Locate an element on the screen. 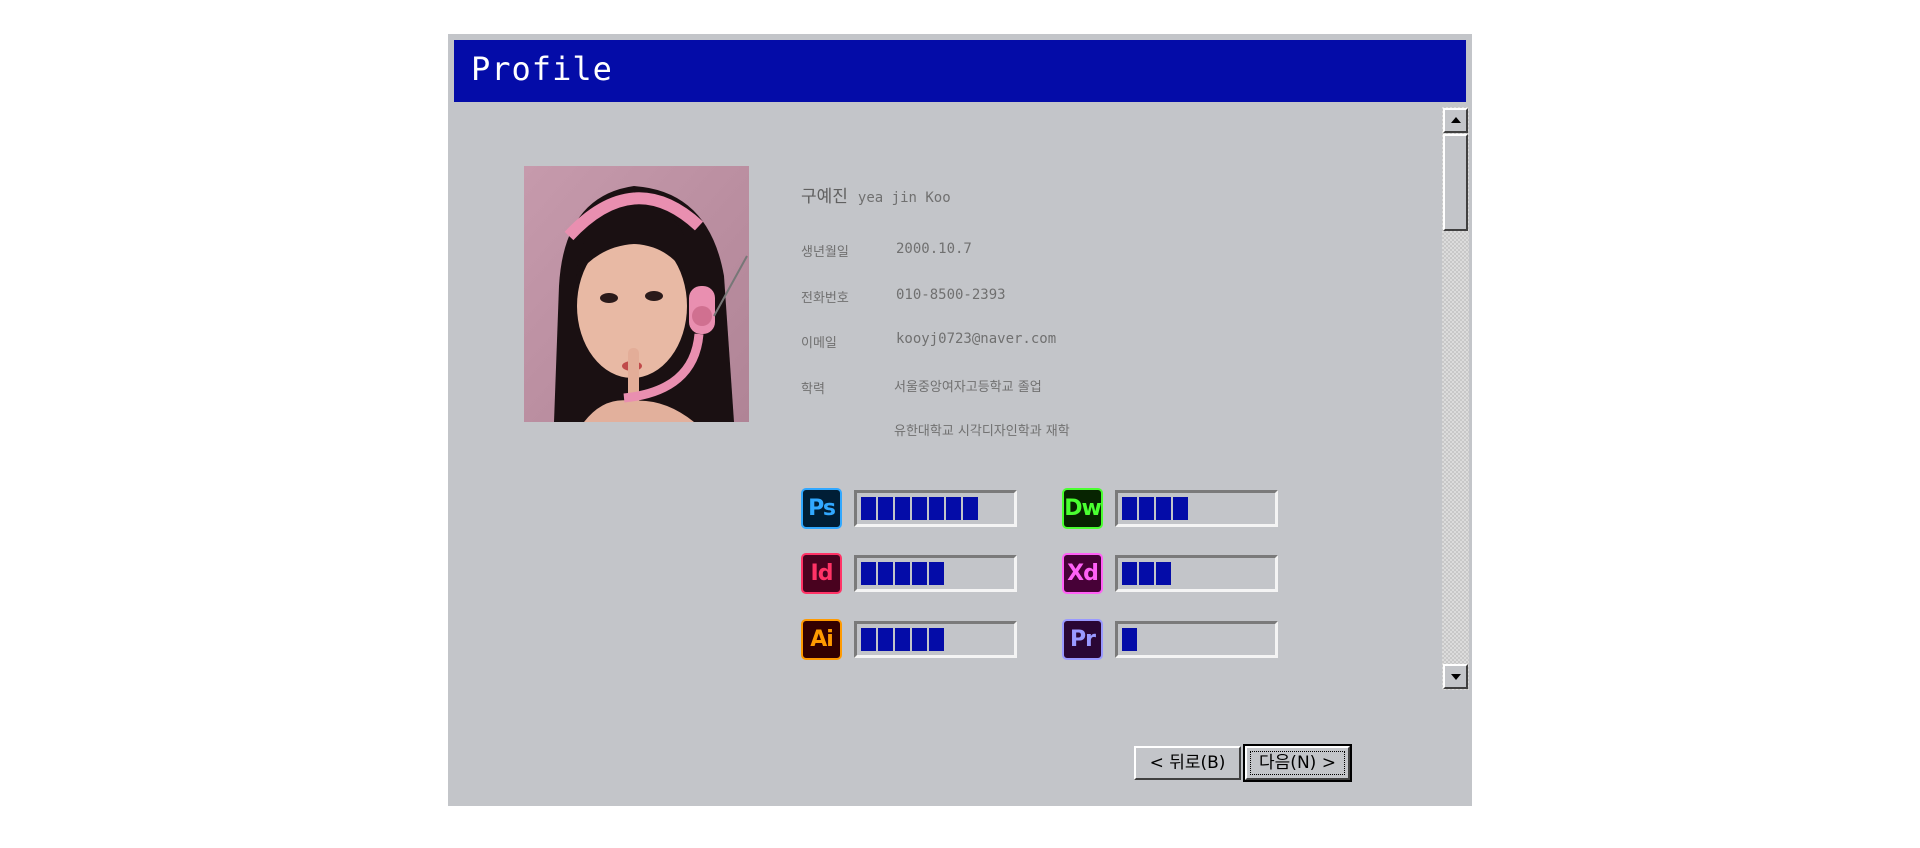  title-bar: Profile is located at coordinates (960, 71).